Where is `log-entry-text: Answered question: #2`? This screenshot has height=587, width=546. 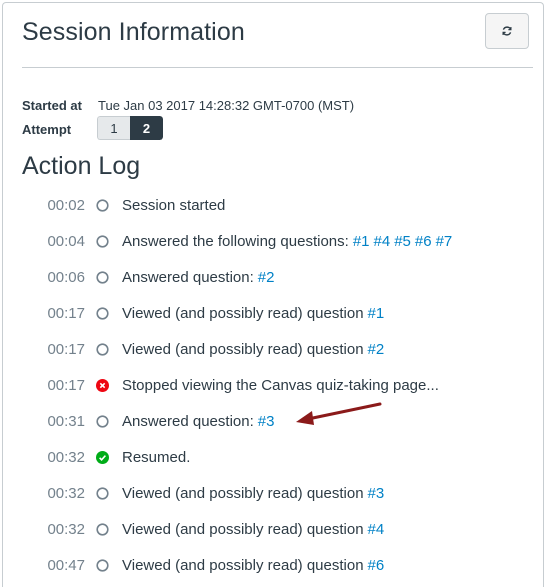
log-entry-text: Answered question: #2 is located at coordinates (198, 277).